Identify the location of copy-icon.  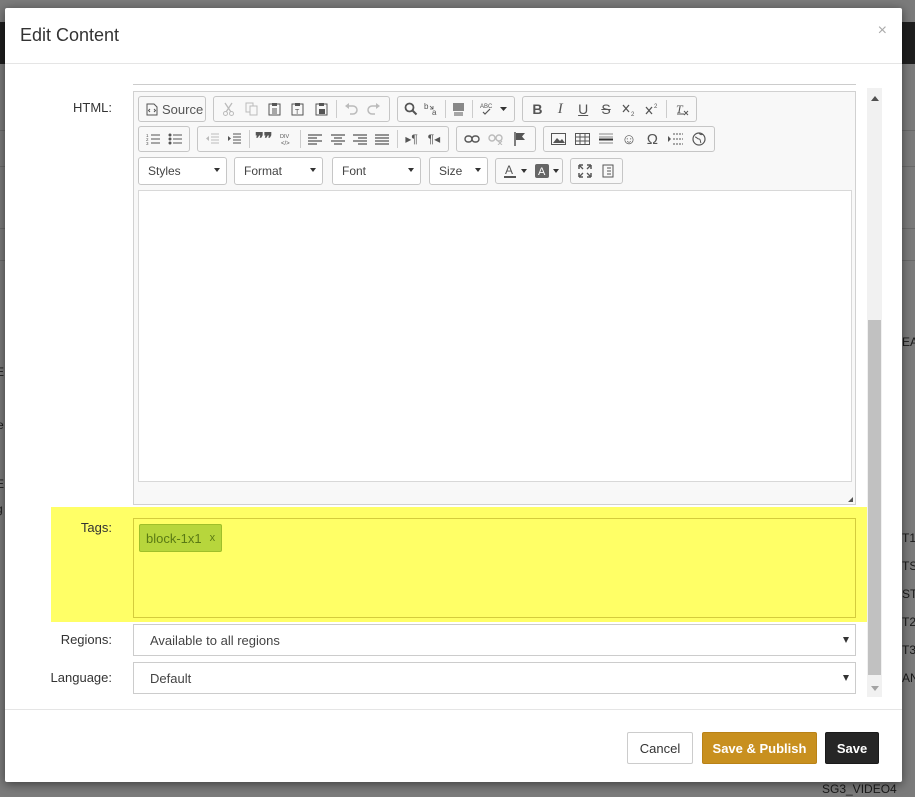
(251, 109).